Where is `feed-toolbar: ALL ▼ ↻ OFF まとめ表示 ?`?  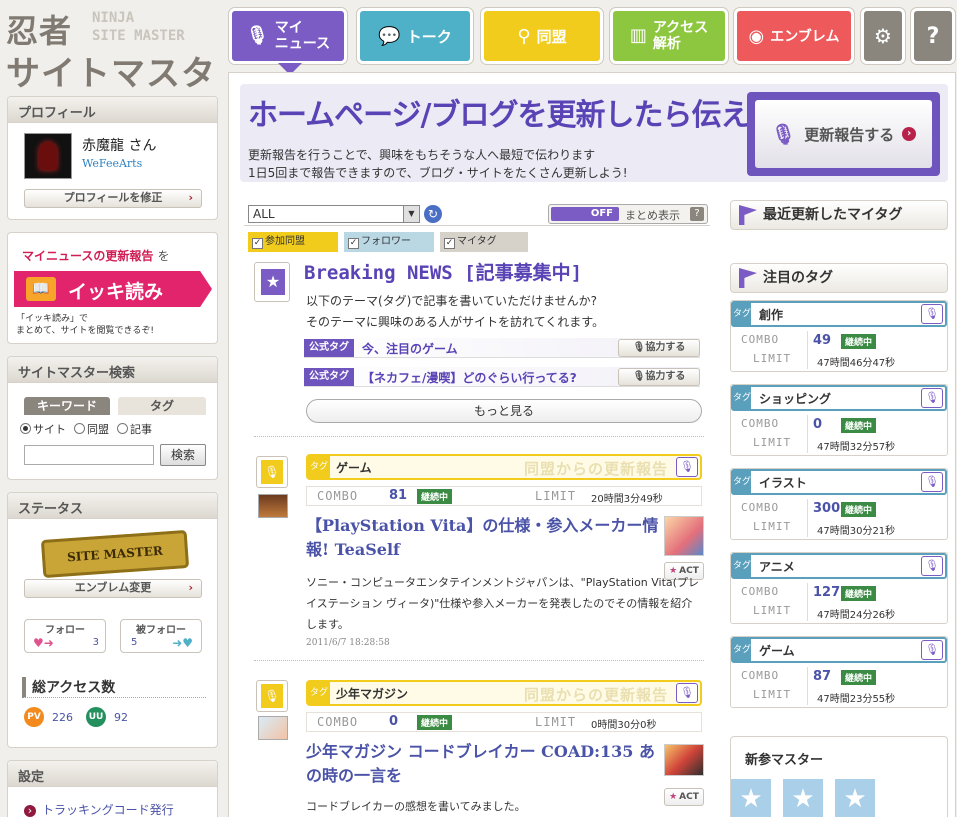
feed-toolbar: ALL ▼ ↻ OFF まとめ表示 ? is located at coordinates (477, 214).